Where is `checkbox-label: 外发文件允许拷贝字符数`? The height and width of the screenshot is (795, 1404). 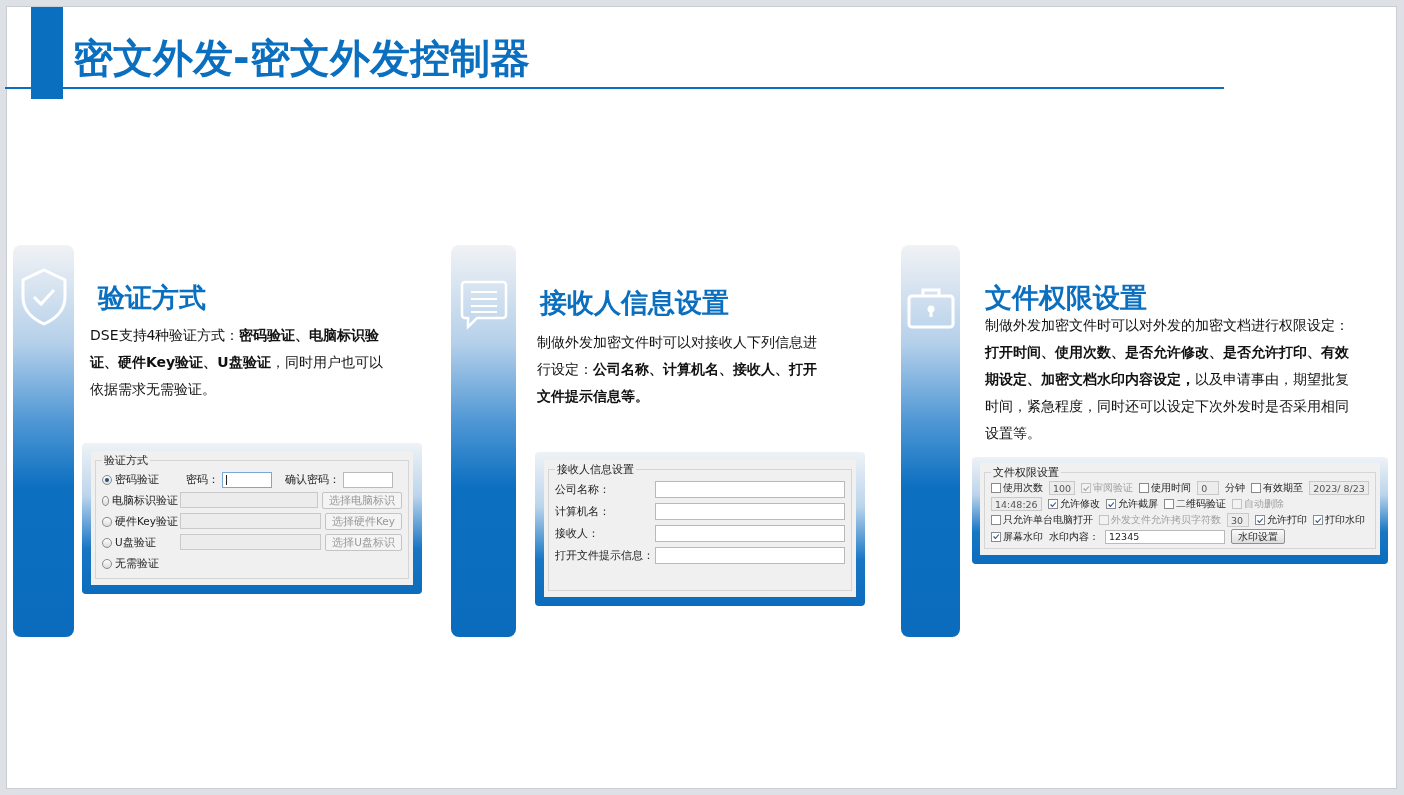 checkbox-label: 外发文件允许拷贝字符数 is located at coordinates (1166, 520).